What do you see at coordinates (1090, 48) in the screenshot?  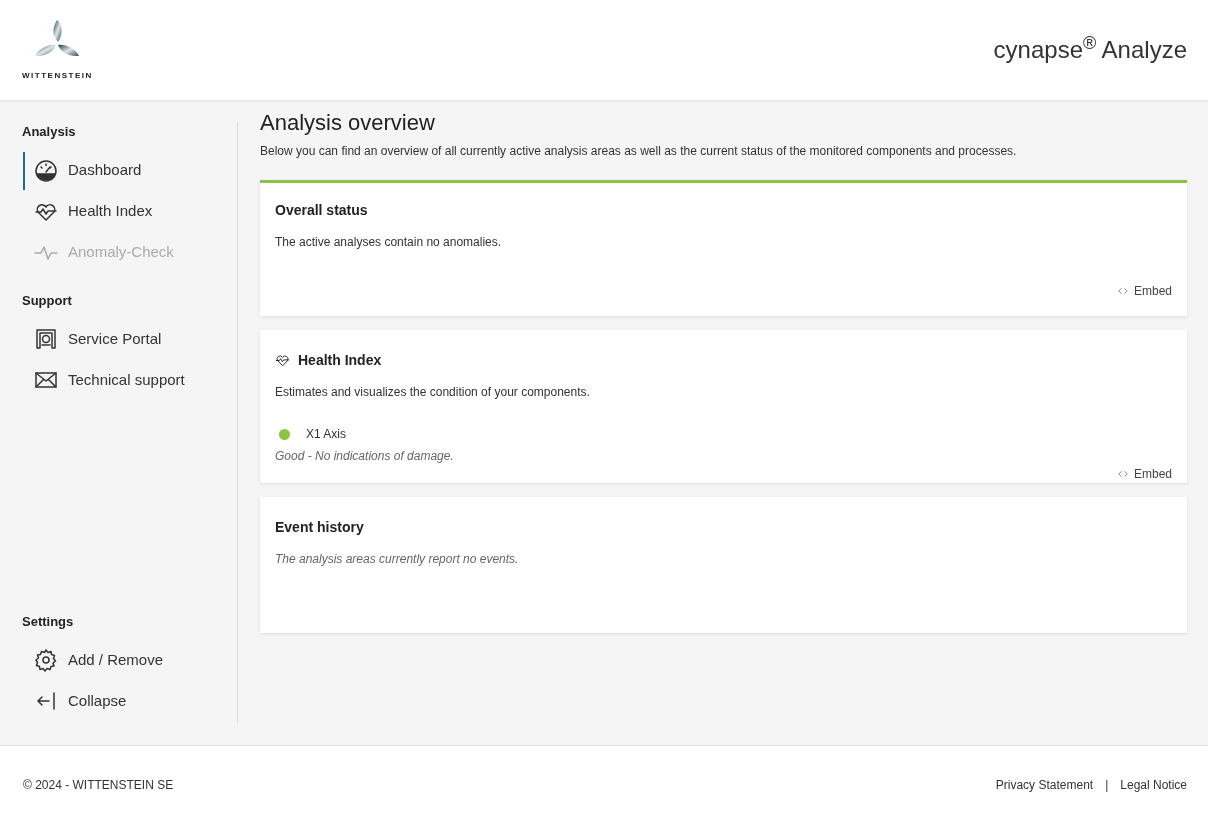 I see `app-title: cynapse$^{®}$ Analyze` at bounding box center [1090, 48].